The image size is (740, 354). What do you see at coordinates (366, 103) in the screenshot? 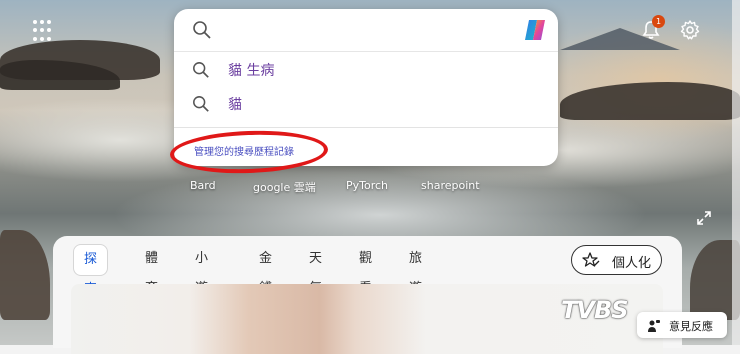
I see `search-suggestion: 貓` at bounding box center [366, 103].